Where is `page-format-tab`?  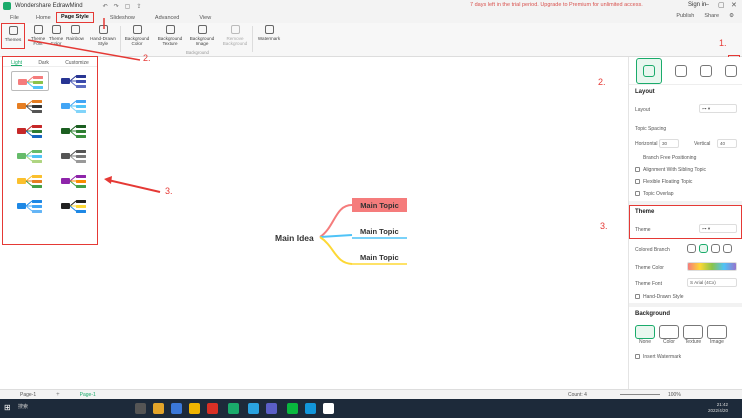 page-format-tab is located at coordinates (648, 70).